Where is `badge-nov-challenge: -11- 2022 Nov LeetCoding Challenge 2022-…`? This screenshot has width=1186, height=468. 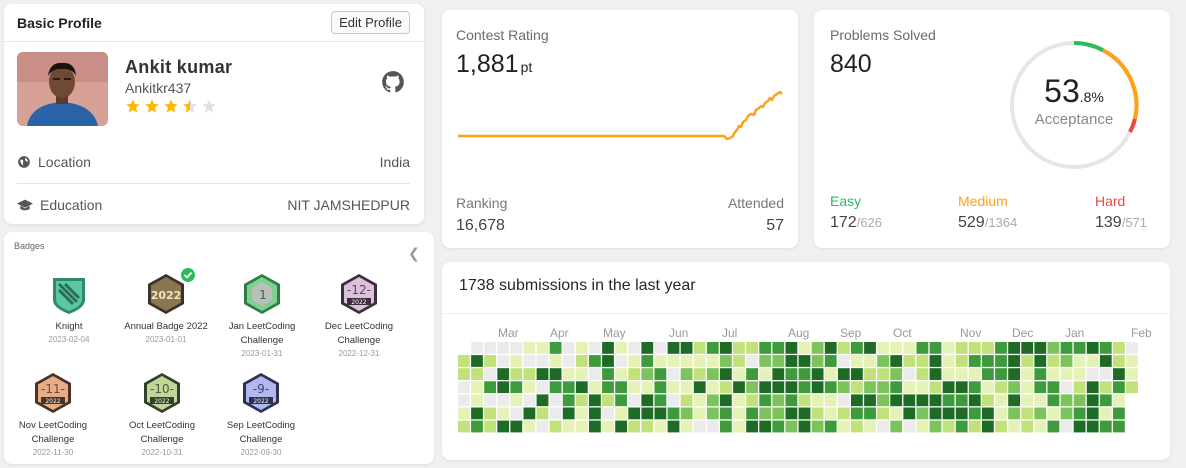
badge-nov-challenge: -11- 2022 Nov LeetCoding Challenge 2022-… is located at coordinates (53, 414).